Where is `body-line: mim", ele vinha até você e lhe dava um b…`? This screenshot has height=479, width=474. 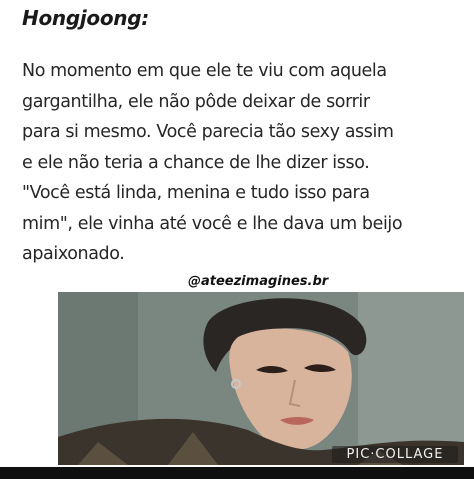
body-line: mim", ele vinha até você e lhe dava um b… is located at coordinates (212, 223).